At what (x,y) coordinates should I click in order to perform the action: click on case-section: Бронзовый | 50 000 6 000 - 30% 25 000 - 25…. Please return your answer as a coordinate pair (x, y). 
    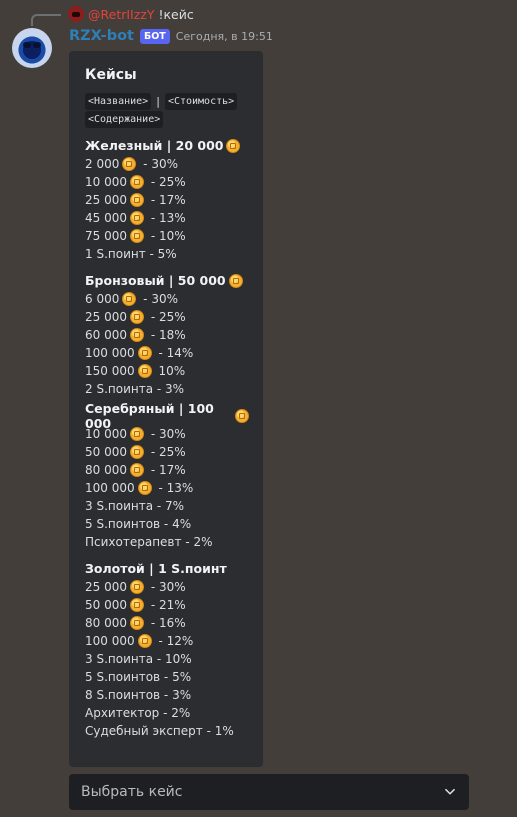
    Looking at the image, I should click on (167, 334).